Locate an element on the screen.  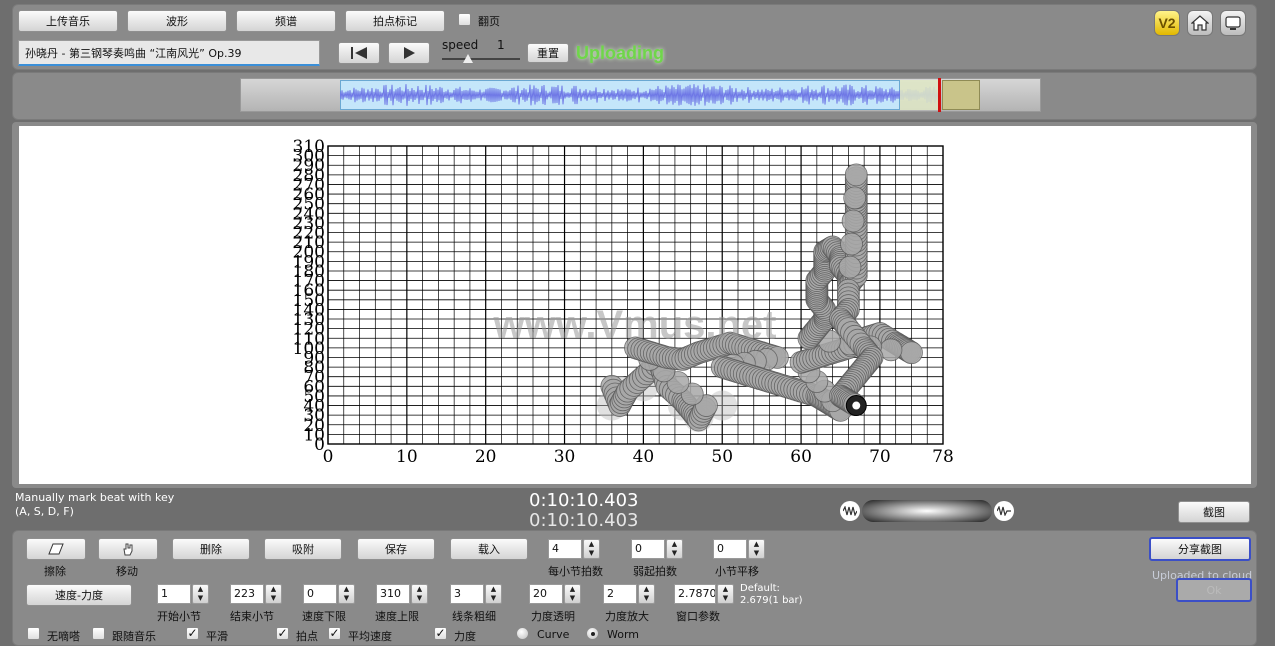
play-button is located at coordinates (409, 53).